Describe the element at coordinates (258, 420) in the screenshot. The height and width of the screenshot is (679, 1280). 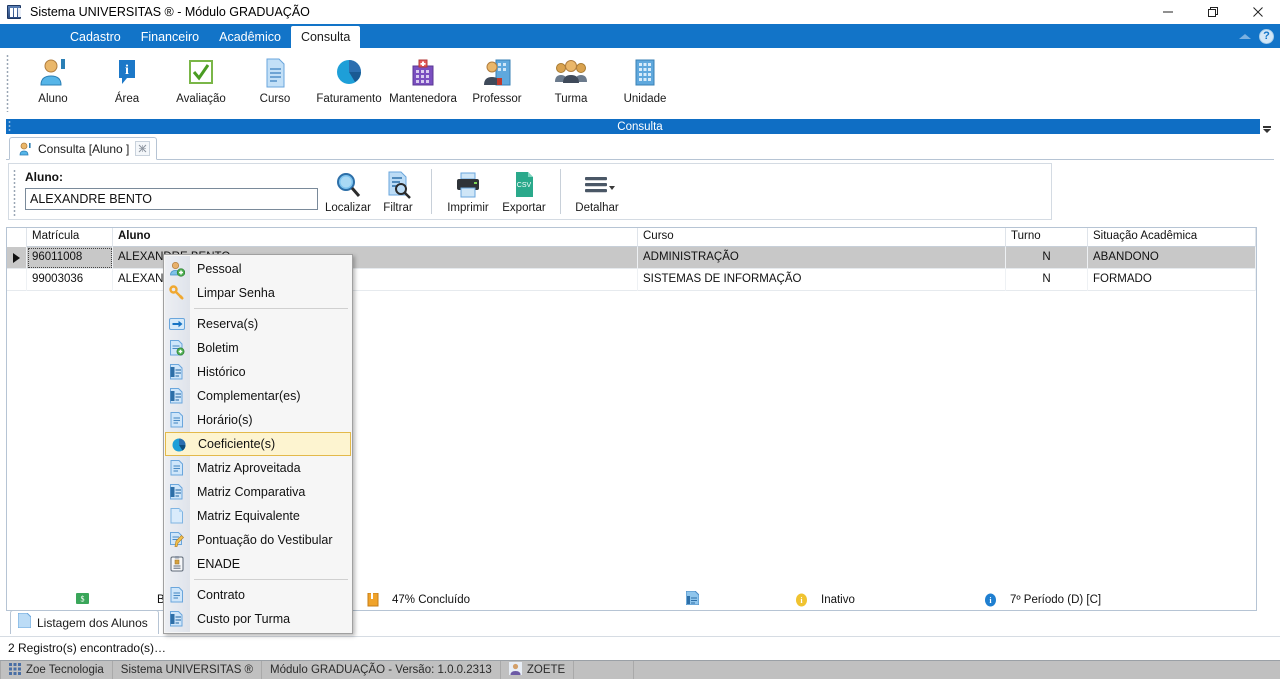
I see `context-menu-item-horarios: Horário(s)` at that location.